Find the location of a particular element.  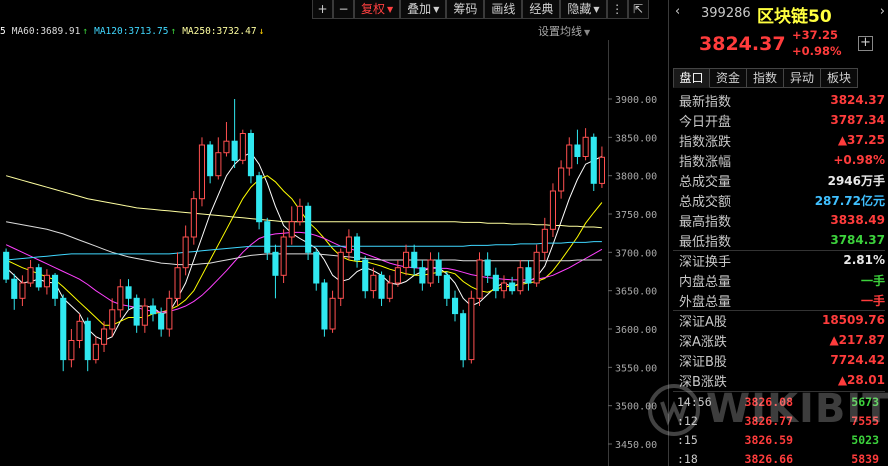

tick-row: 14:56 3826.08 5673 is located at coordinates (778, 401).